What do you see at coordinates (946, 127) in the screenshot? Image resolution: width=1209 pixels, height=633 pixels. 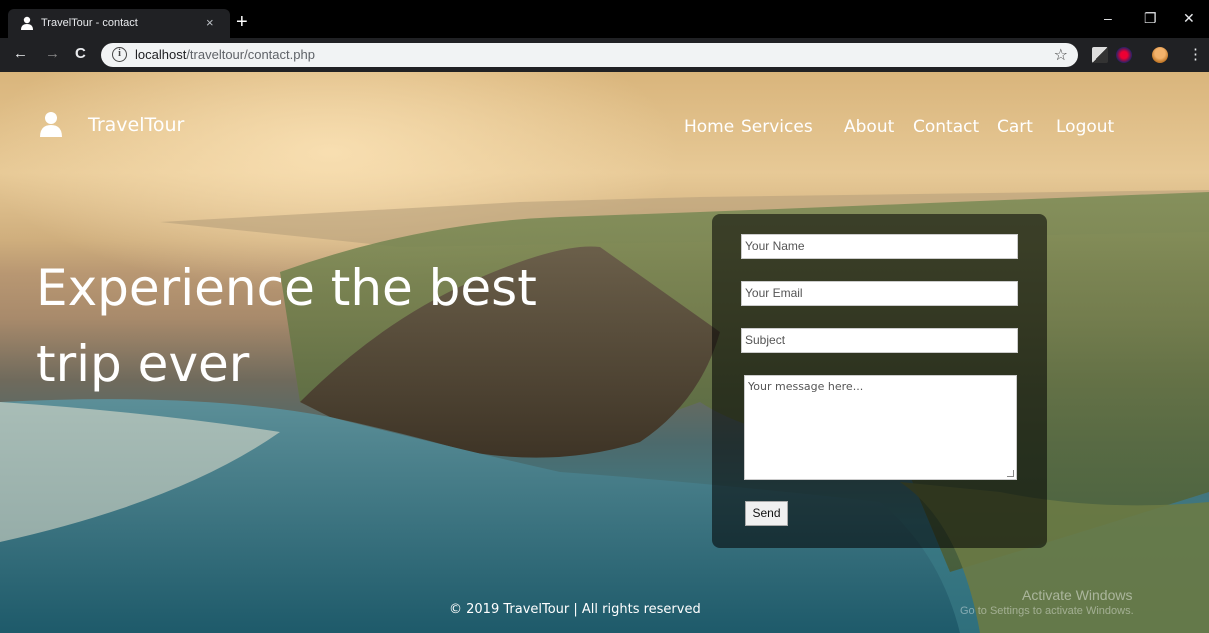 I see `nav-contact: Contact` at bounding box center [946, 127].